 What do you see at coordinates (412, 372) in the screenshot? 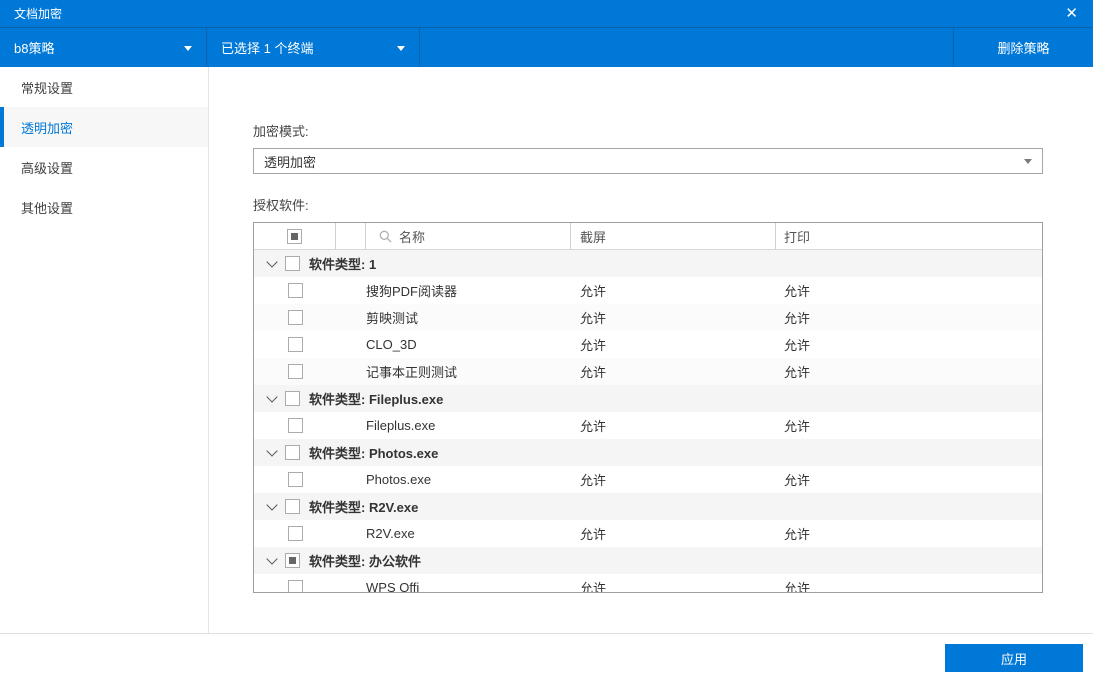
I see `software-name: 记事本正则测试` at bounding box center [412, 372].